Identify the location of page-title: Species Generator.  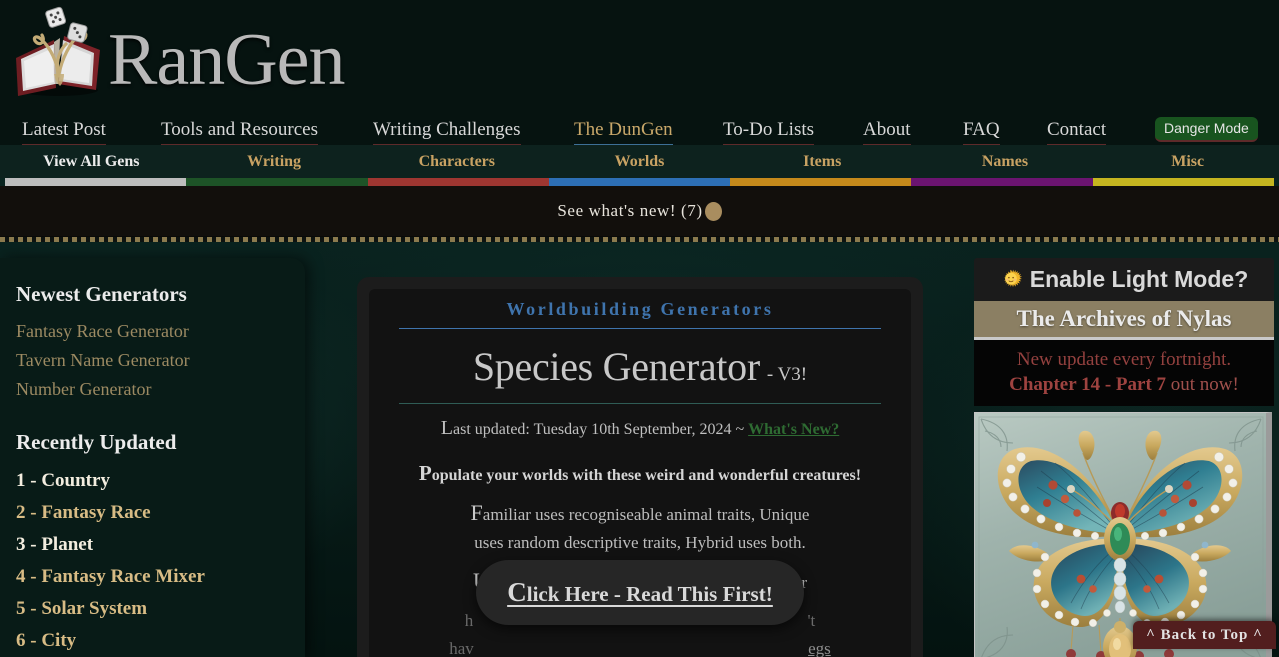
(616, 366).